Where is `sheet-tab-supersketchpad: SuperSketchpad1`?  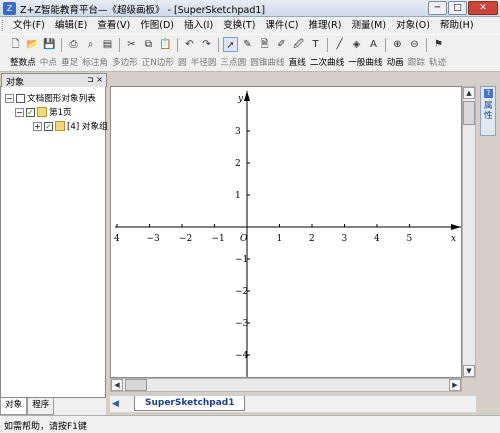
sheet-tab-supersketchpad: SuperSketchpad1 is located at coordinates (190, 403).